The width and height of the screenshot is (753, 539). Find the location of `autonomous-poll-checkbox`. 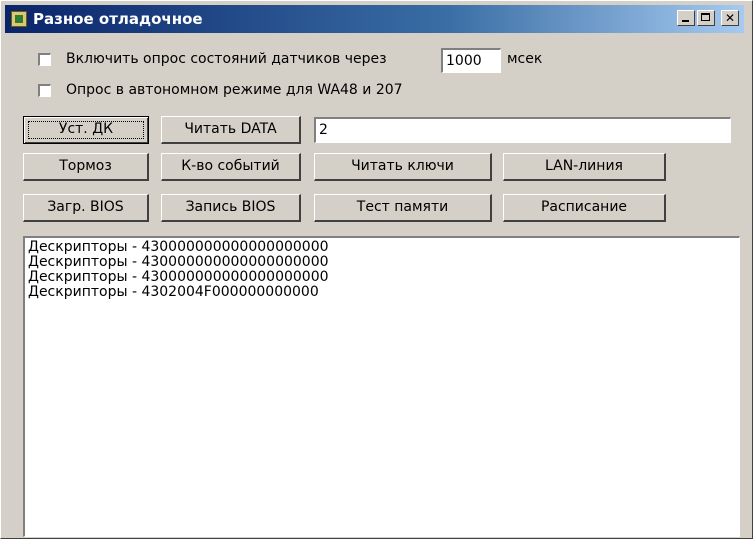

autonomous-poll-checkbox is located at coordinates (44, 90).